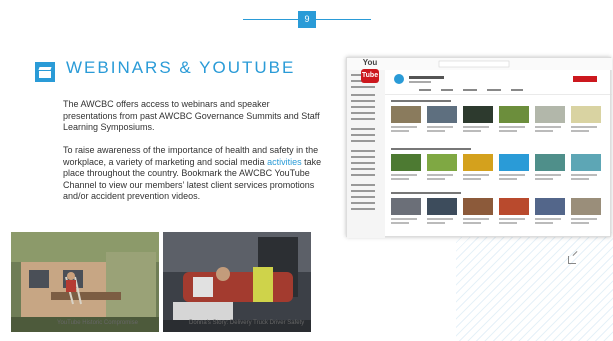  I want to click on hatch-decoration, so click(534, 286).